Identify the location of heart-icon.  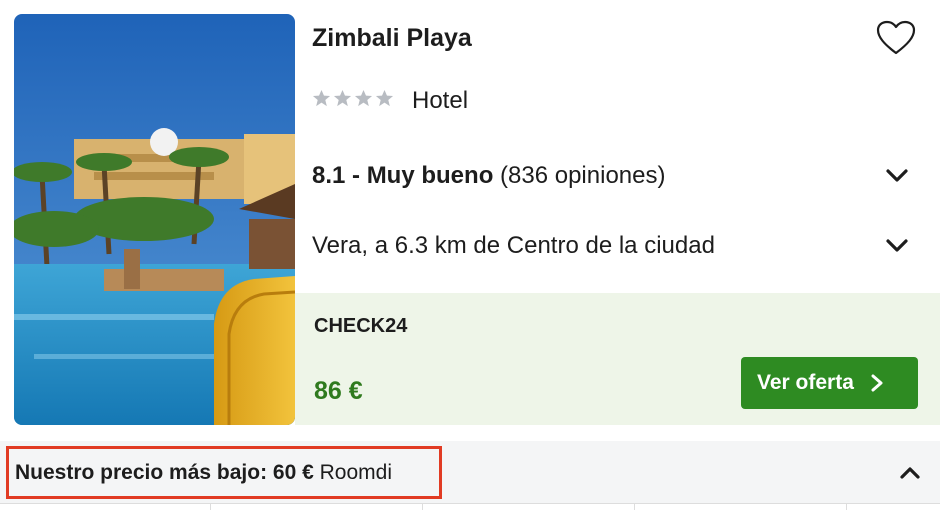
(896, 37).